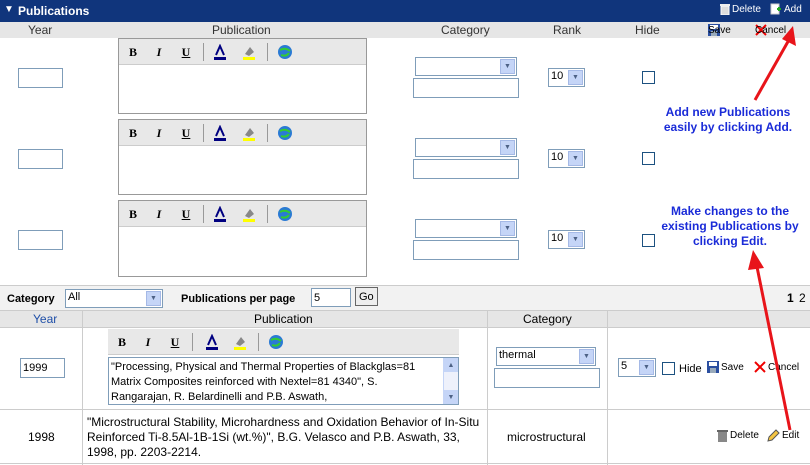 This screenshot has height=465, width=810. I want to click on trash-icon, so click(722, 436).